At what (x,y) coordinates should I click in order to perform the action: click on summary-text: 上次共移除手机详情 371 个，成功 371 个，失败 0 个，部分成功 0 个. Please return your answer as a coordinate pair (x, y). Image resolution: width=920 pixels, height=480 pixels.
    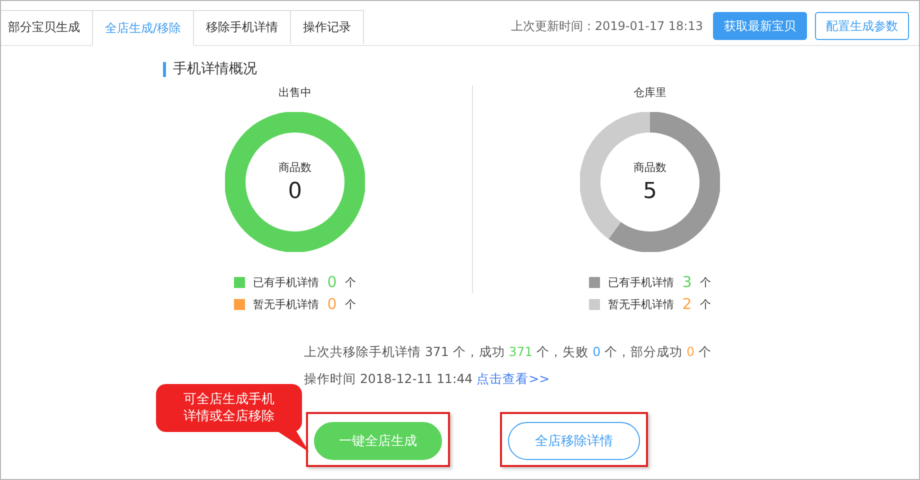
    Looking at the image, I should click on (508, 352).